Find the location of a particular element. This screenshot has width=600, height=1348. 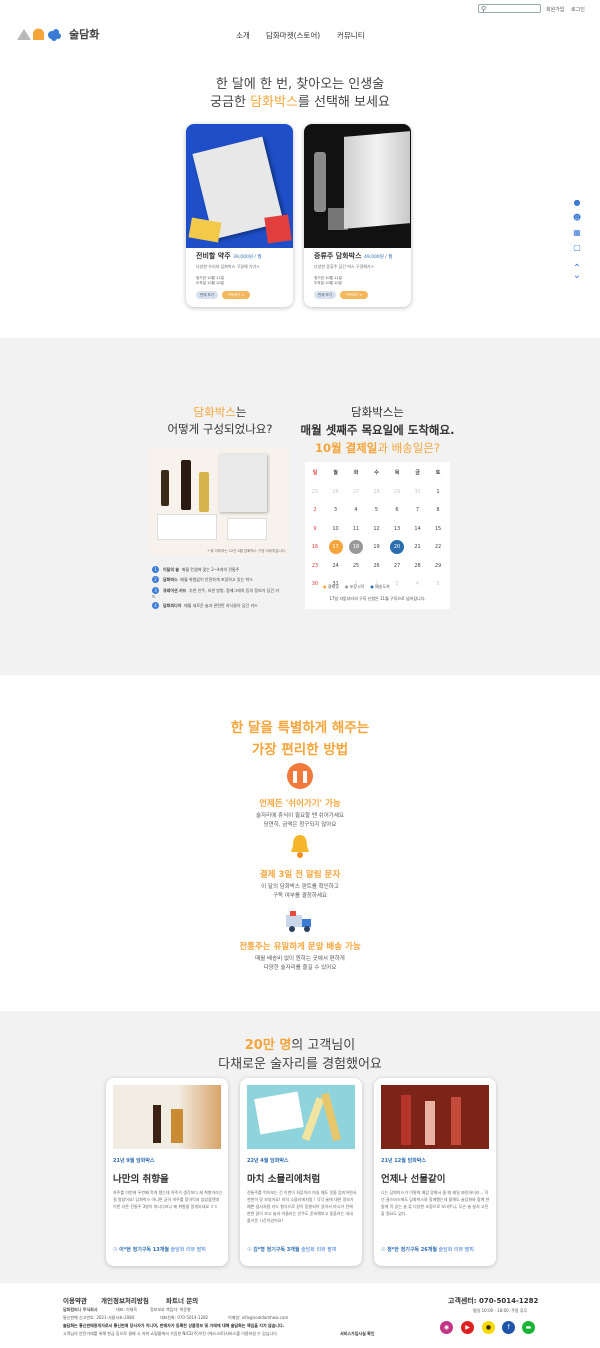

calendar-day: 6 is located at coordinates (397, 510).